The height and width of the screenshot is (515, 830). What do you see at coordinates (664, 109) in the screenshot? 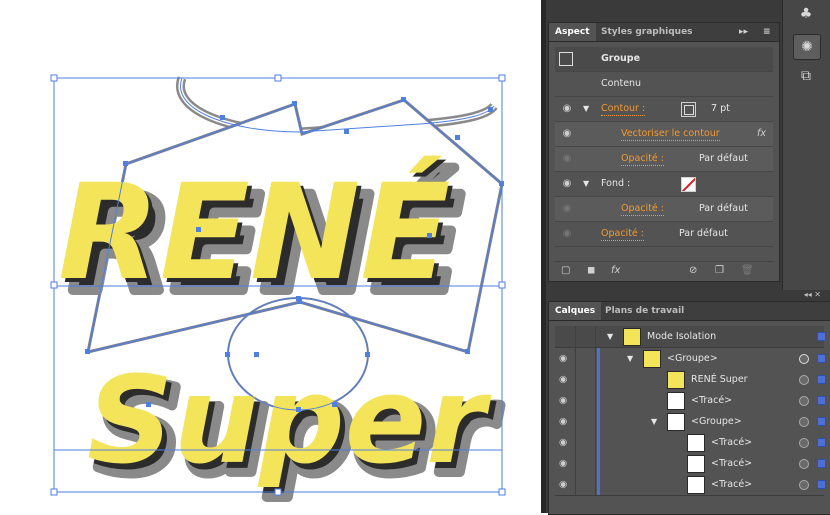
I see `stroke-row: ◉ ▼ Contour : 7 pt` at bounding box center [664, 109].